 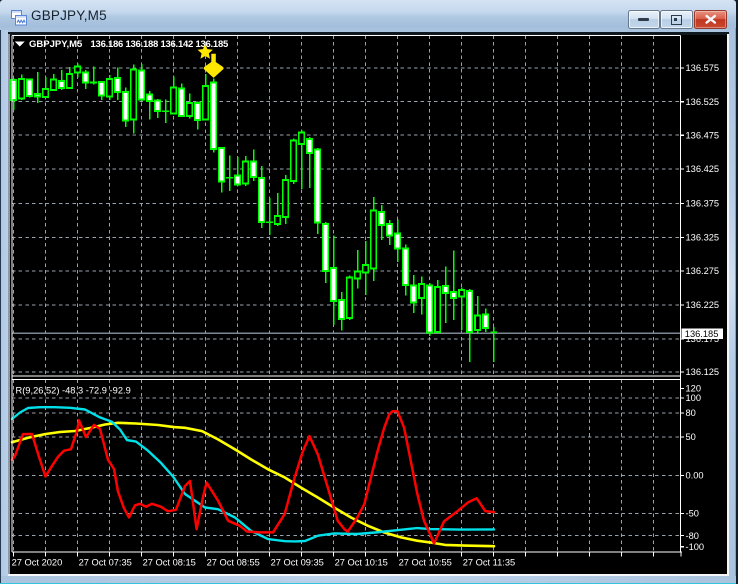 What do you see at coordinates (56, 44) in the screenshot?
I see `svg-text: GBPJPY,M5` at bounding box center [56, 44].